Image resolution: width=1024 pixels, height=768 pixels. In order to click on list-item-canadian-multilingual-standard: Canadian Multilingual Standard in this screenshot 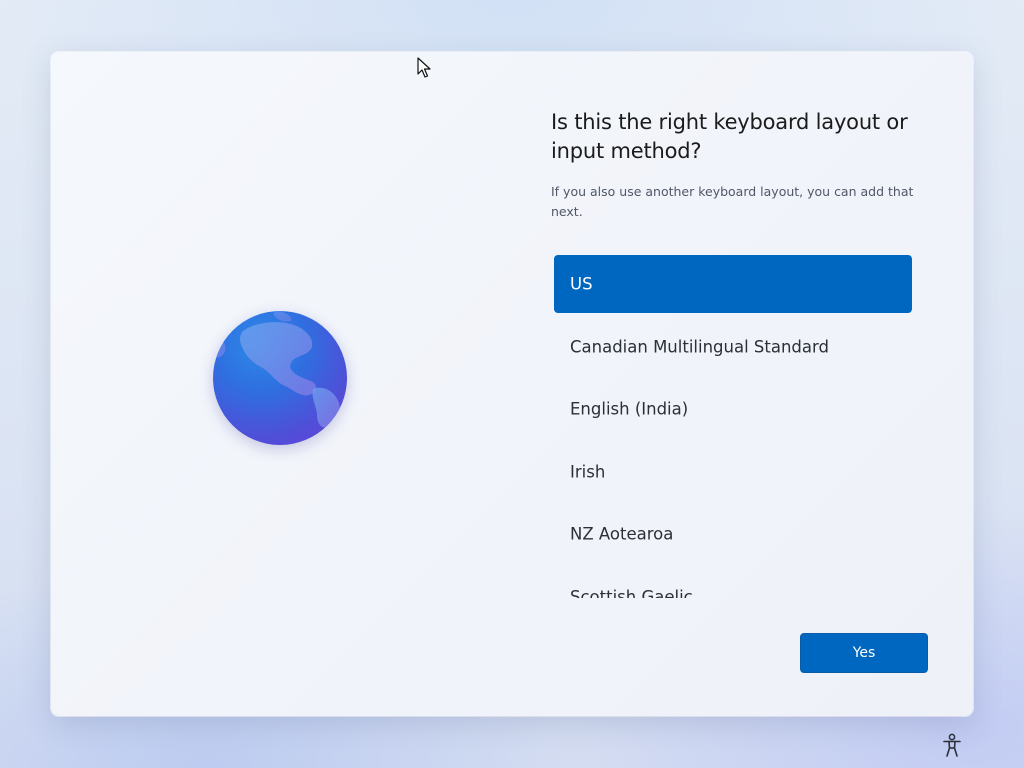, I will do `click(733, 347)`.